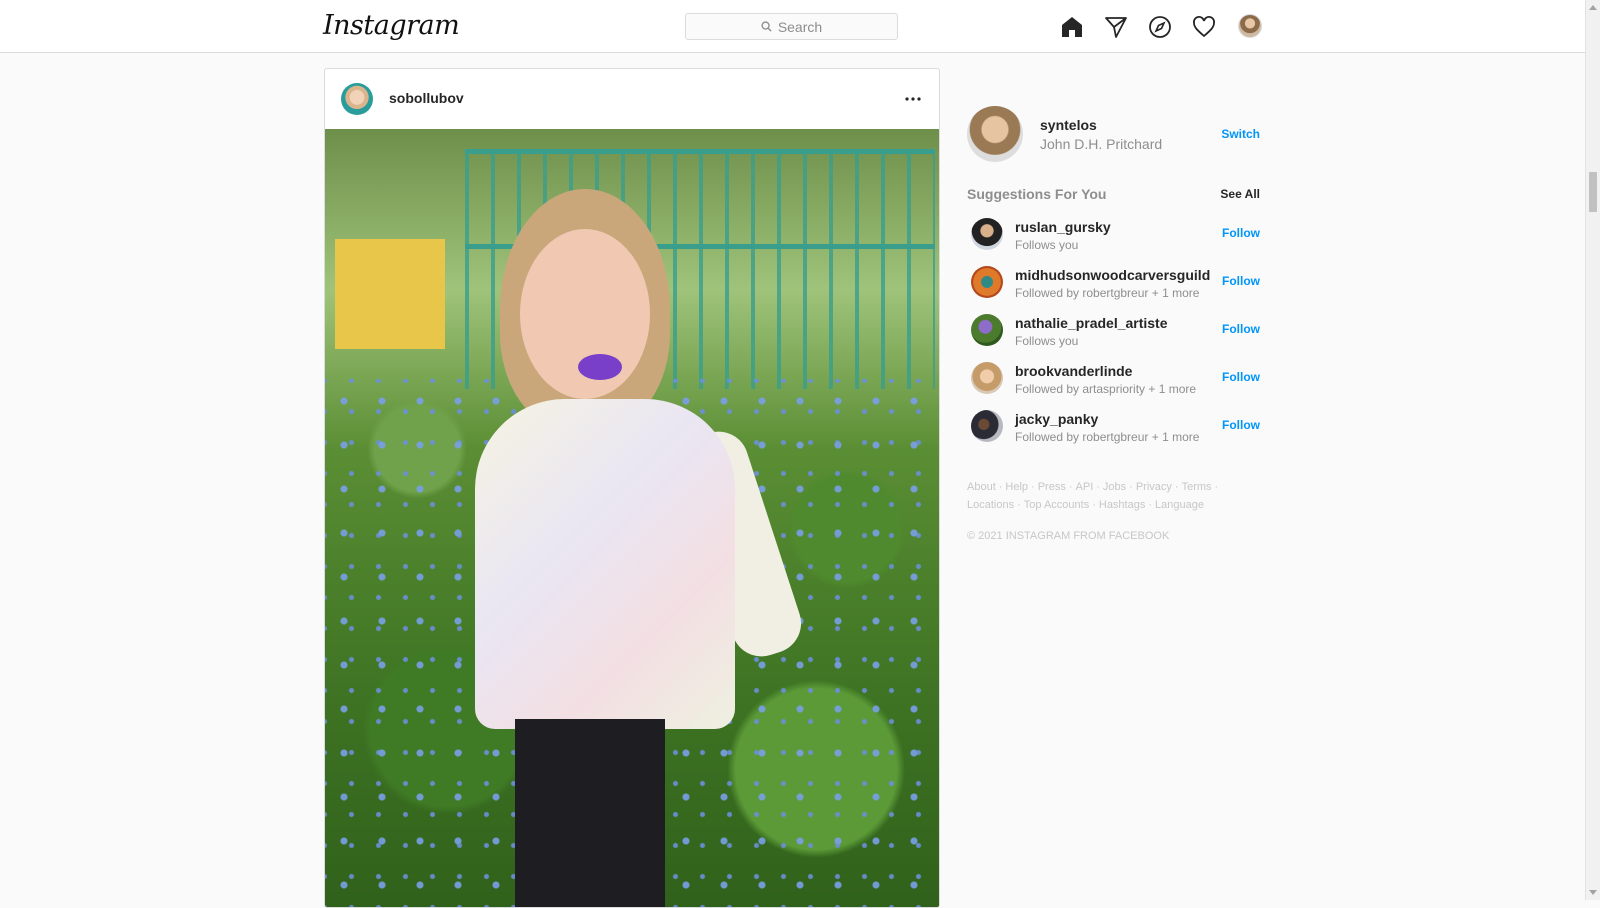 The height and width of the screenshot is (908, 1600). What do you see at coordinates (1052, 487) in the screenshot?
I see `footer-link-press: Press` at bounding box center [1052, 487].